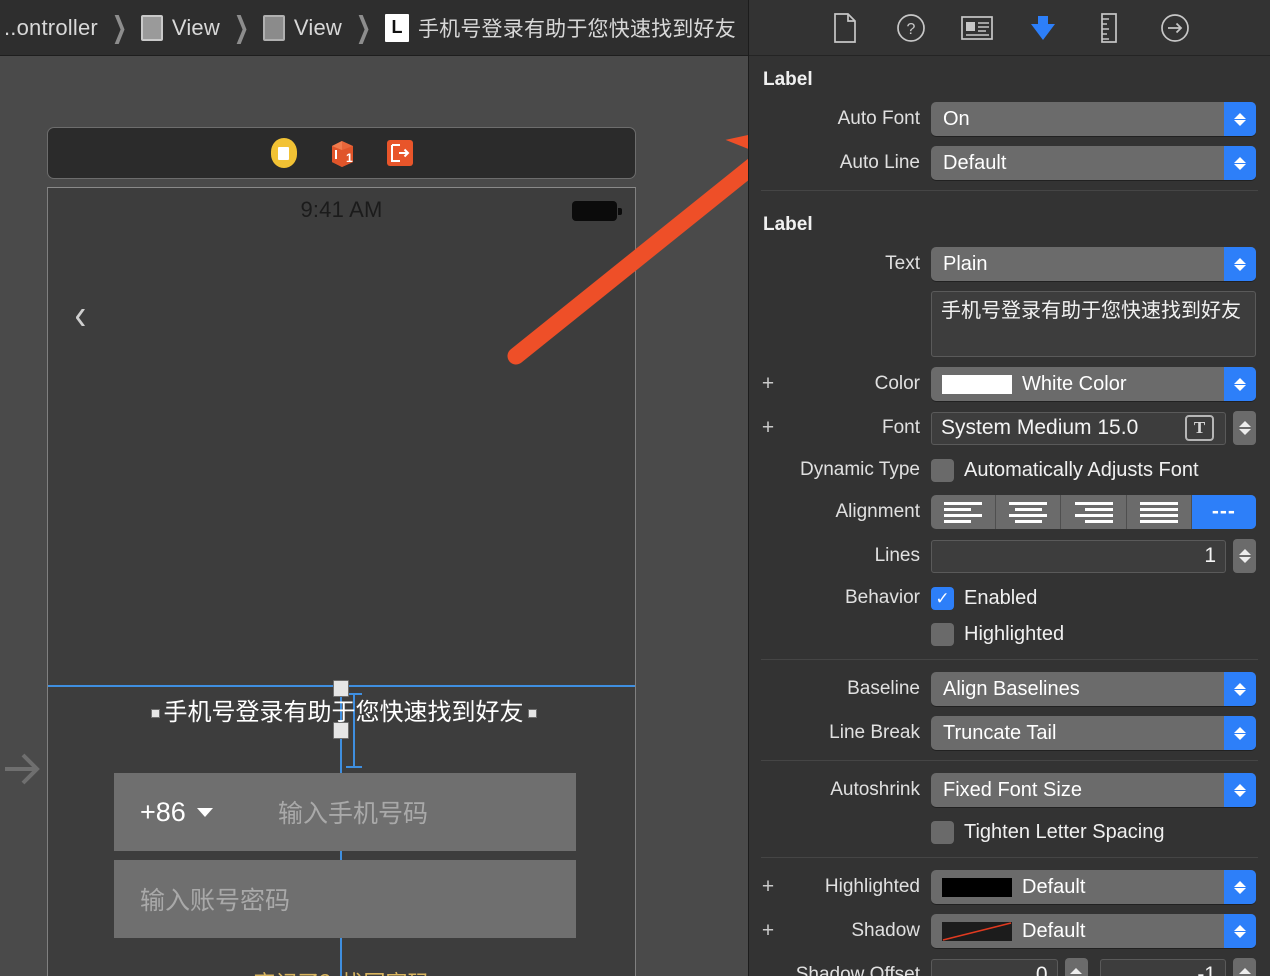 Image resolution: width=1270 pixels, height=976 pixels. What do you see at coordinates (1162, 967) in the screenshot?
I see `shadow-offset-y-input: -1` at bounding box center [1162, 967].